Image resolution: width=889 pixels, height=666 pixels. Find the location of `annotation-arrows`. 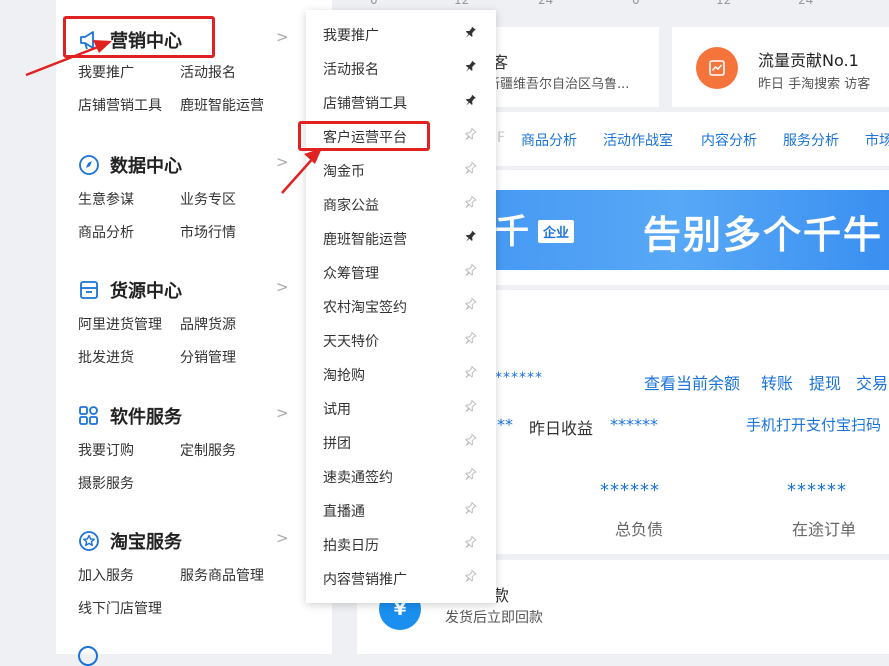

annotation-arrows is located at coordinates (173, 117).